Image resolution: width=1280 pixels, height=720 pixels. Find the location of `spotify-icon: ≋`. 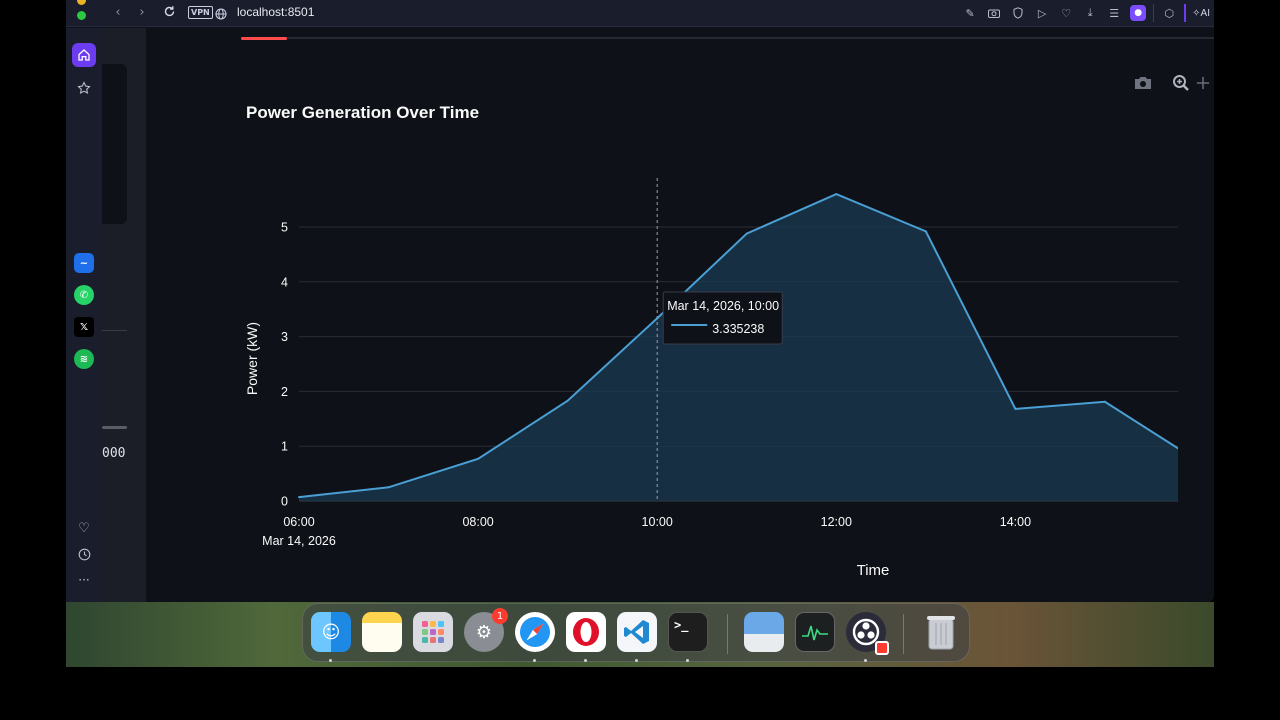

spotify-icon: ≋ is located at coordinates (84, 359).